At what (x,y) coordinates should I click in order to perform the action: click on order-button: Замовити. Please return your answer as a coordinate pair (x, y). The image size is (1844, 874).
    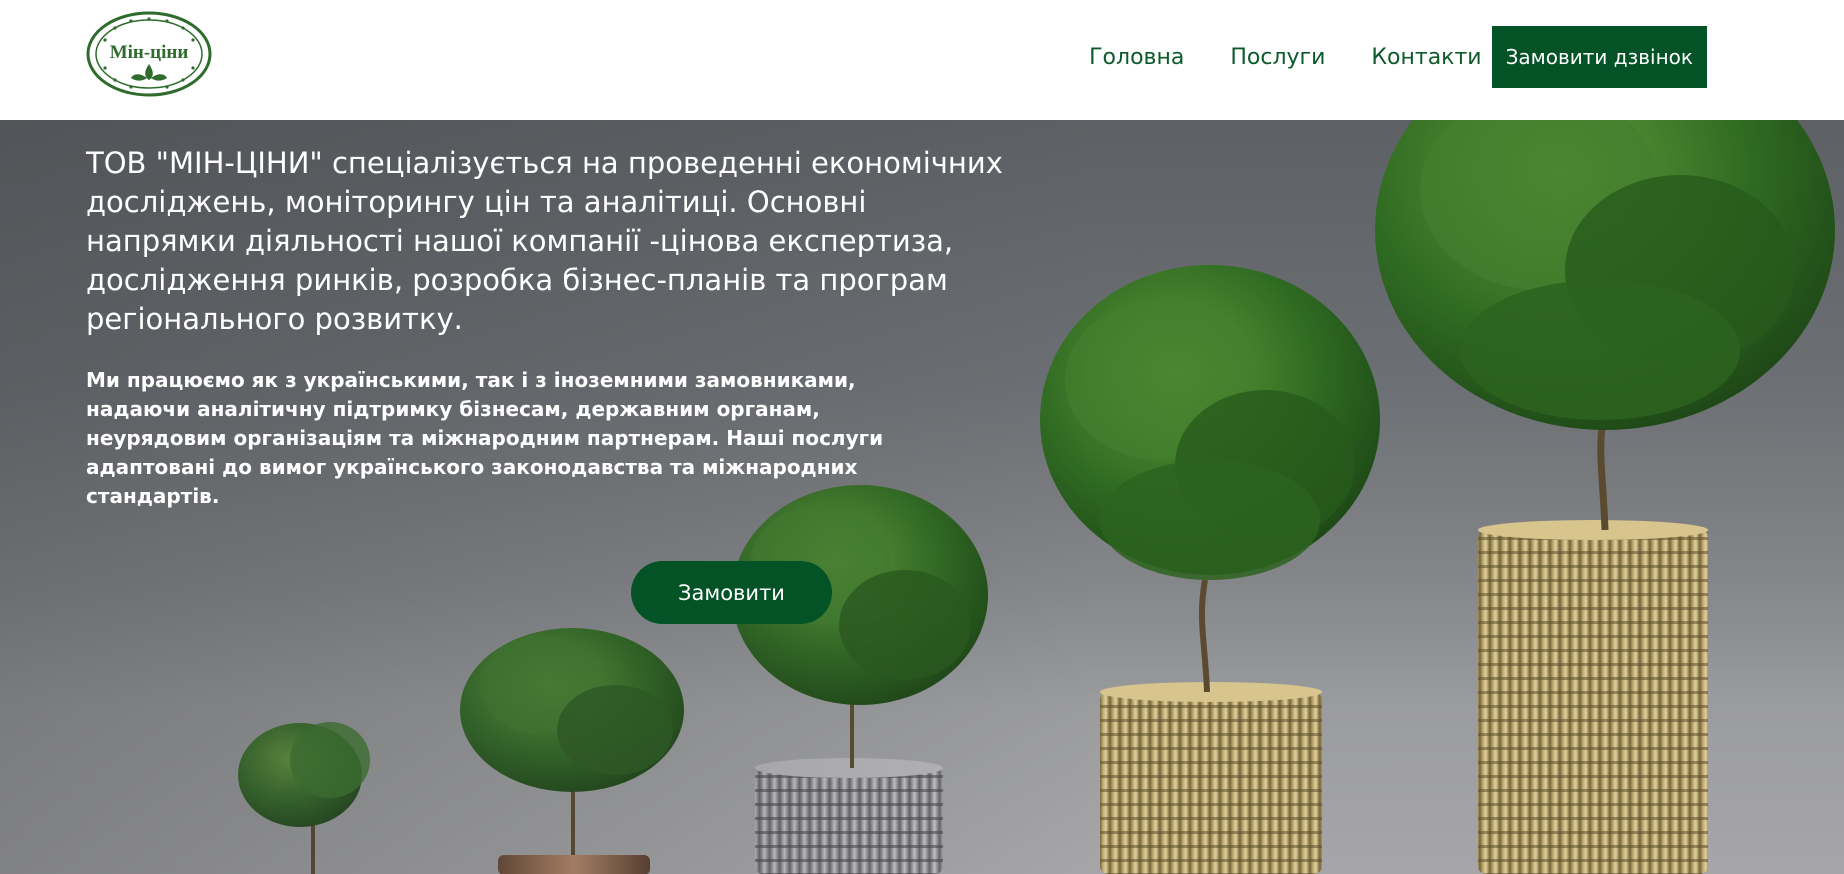
    Looking at the image, I should click on (731, 592).